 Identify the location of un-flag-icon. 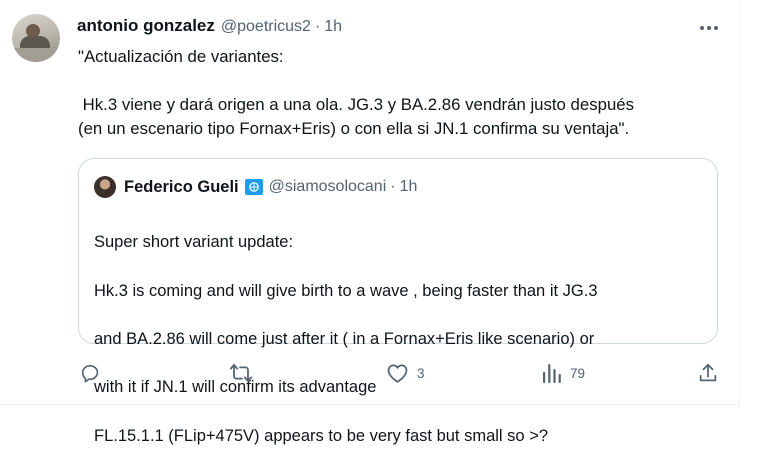
(253, 187).